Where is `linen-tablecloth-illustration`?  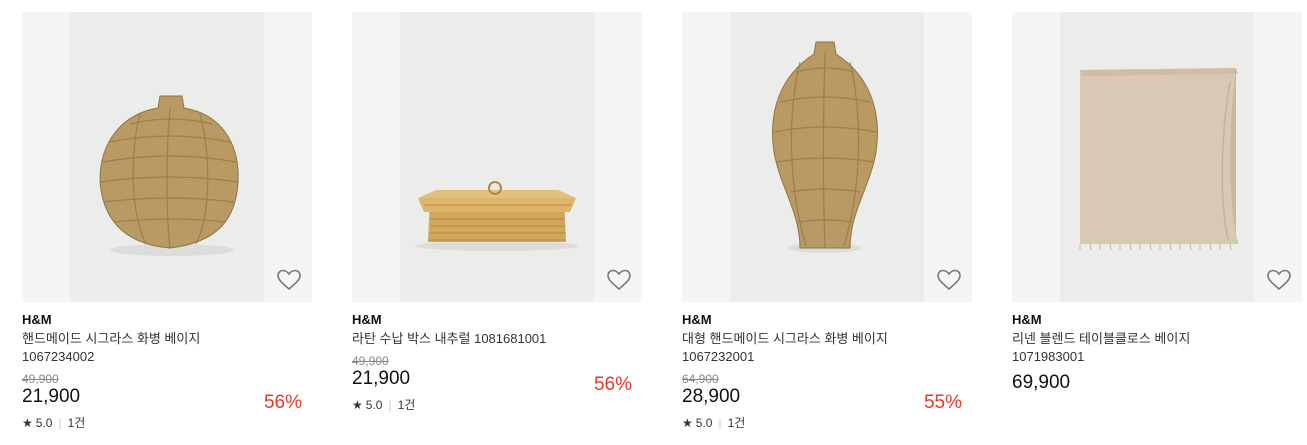
linen-tablecloth-illustration is located at coordinates (1157, 157).